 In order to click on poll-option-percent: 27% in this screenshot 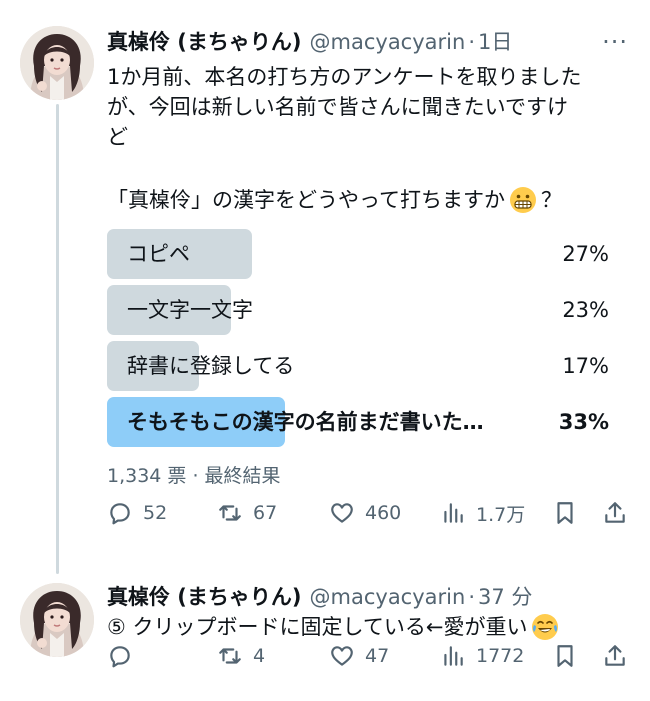, I will do `click(585, 254)`.